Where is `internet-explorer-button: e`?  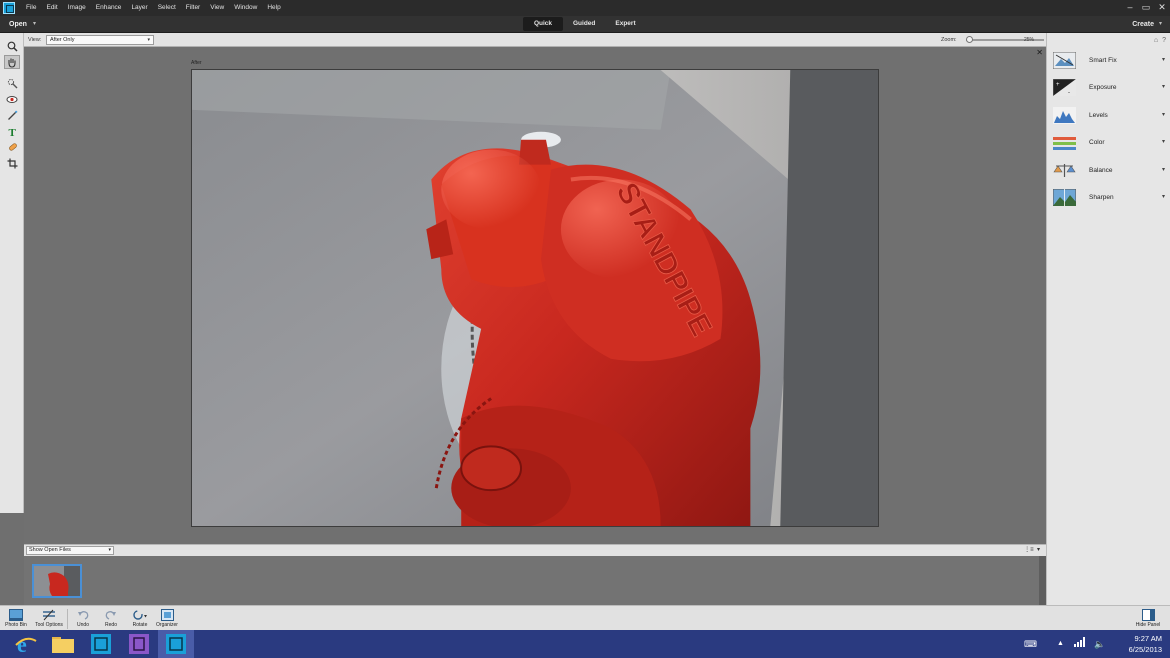 internet-explorer-button: e is located at coordinates (26, 644).